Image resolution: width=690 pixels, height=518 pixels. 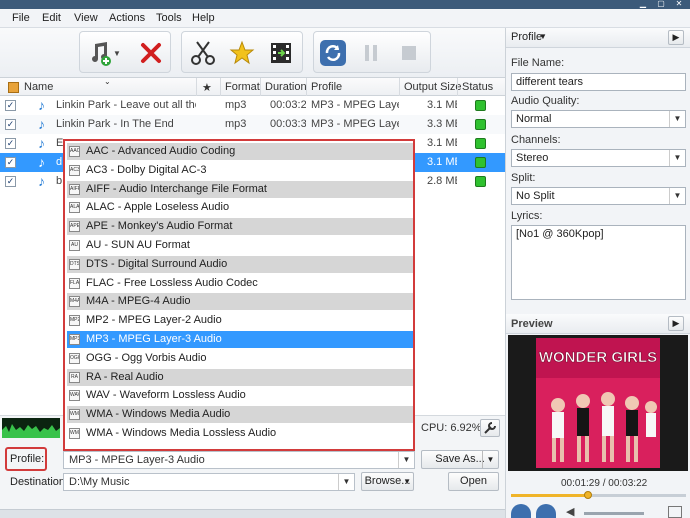 I want to click on album-art-image: WONDER GIRLS, so click(x=598, y=403).